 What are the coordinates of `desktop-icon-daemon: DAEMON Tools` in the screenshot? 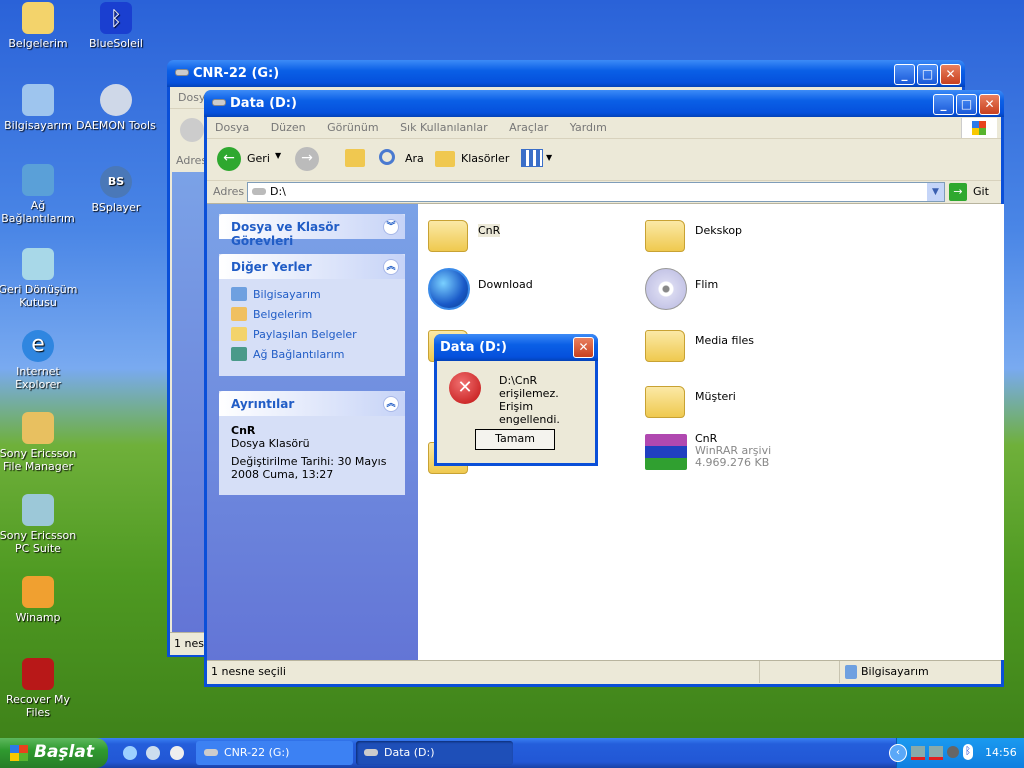 It's located at (116, 108).